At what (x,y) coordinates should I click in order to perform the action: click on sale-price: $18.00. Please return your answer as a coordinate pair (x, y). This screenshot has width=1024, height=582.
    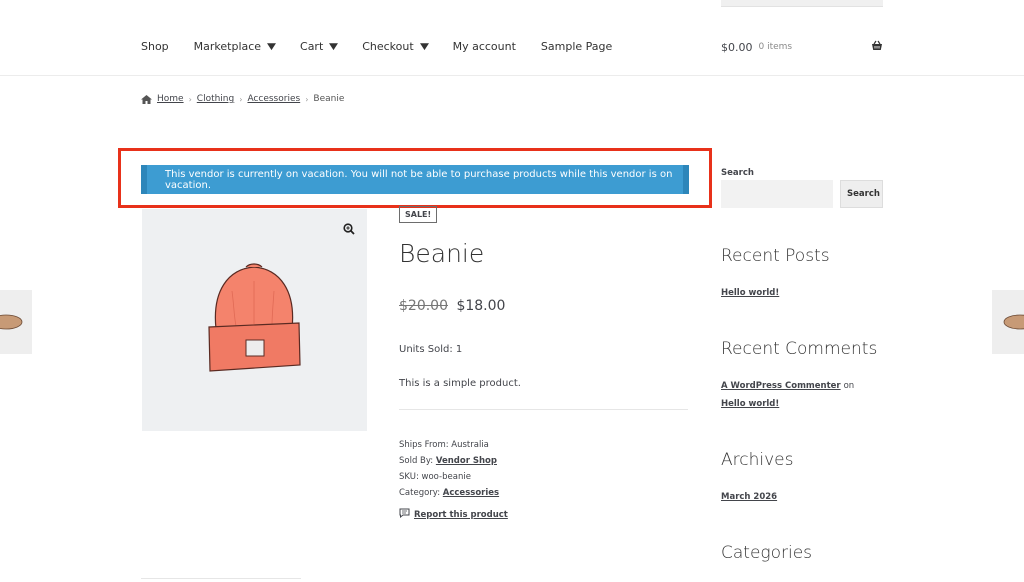
    Looking at the image, I should click on (481, 306).